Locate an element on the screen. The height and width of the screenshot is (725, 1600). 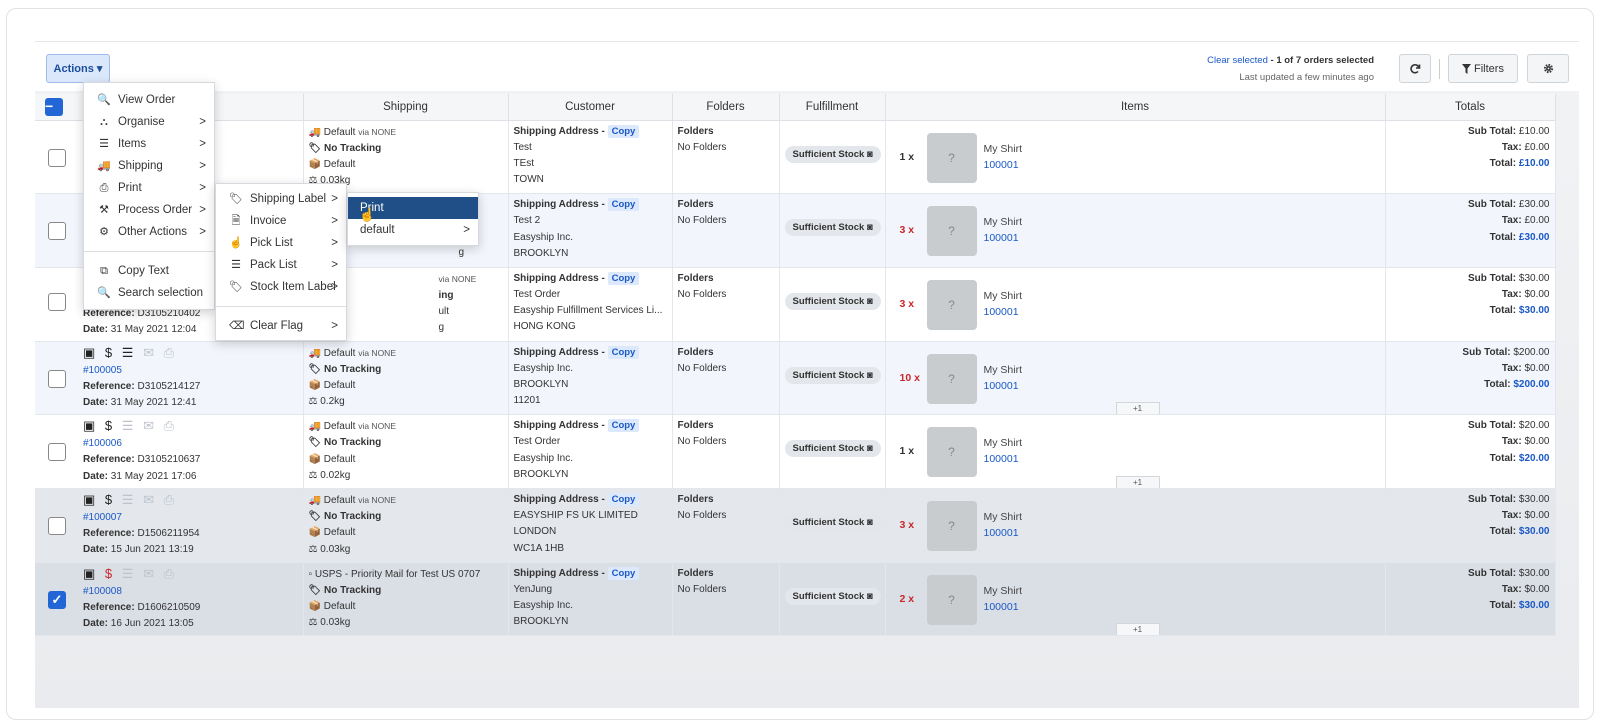
customer-cell: Shipping Address - Copy Test TEst TOWN is located at coordinates (590, 157).